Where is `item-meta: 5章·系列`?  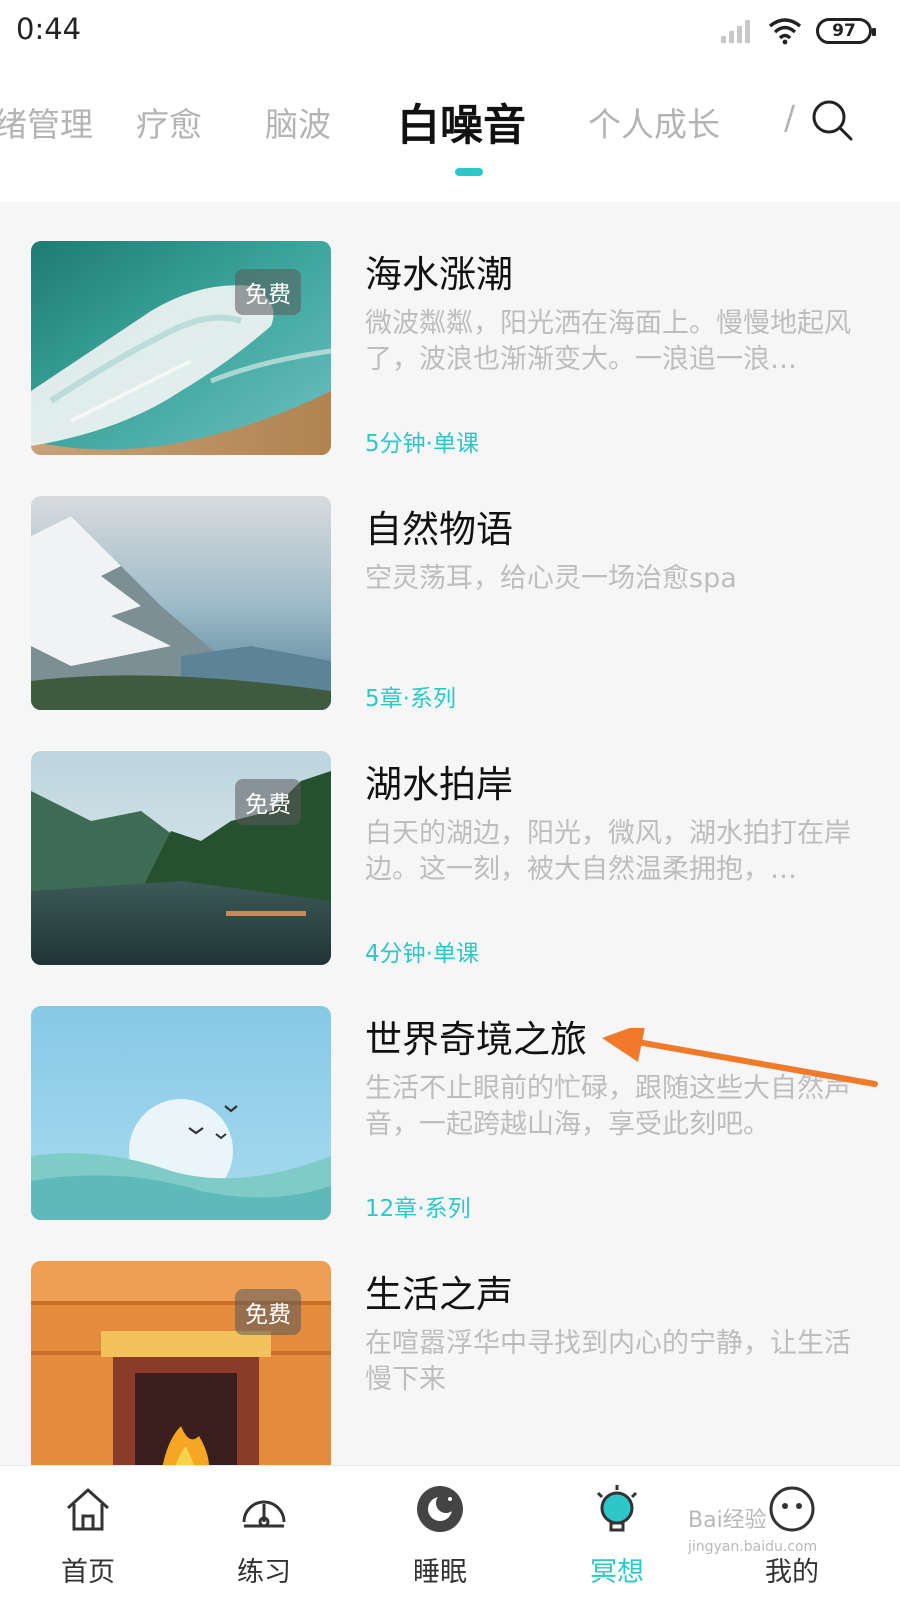 item-meta: 5章·系列 is located at coordinates (410, 699).